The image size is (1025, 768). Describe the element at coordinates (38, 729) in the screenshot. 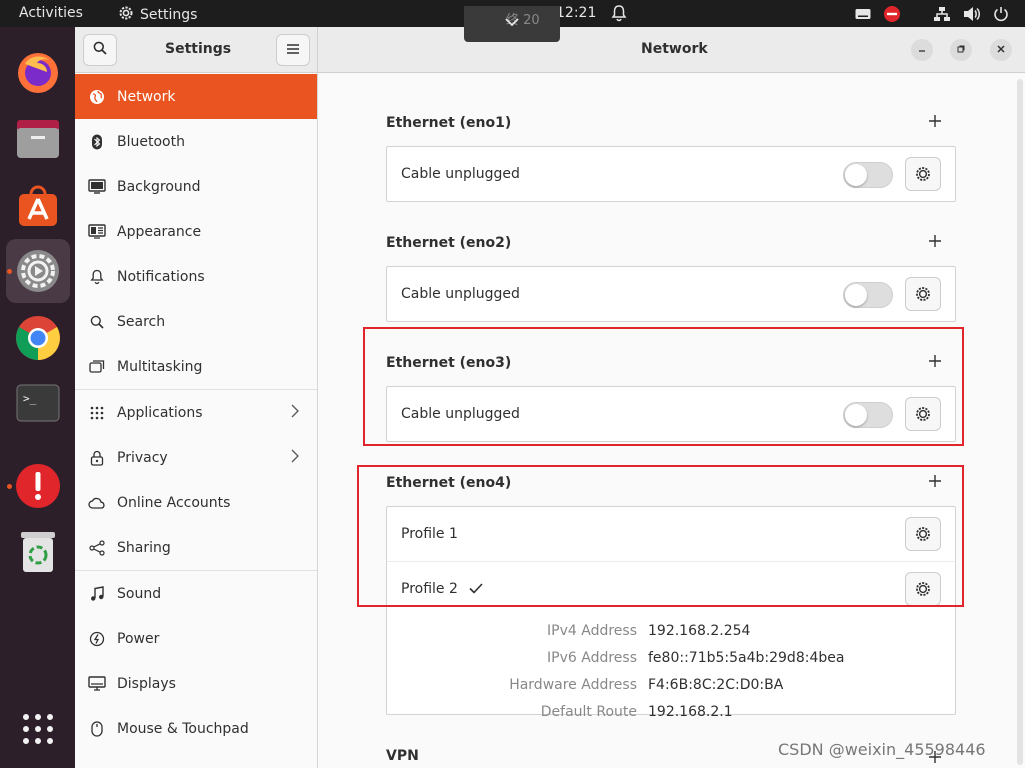

I see `show-applications-icon` at that location.